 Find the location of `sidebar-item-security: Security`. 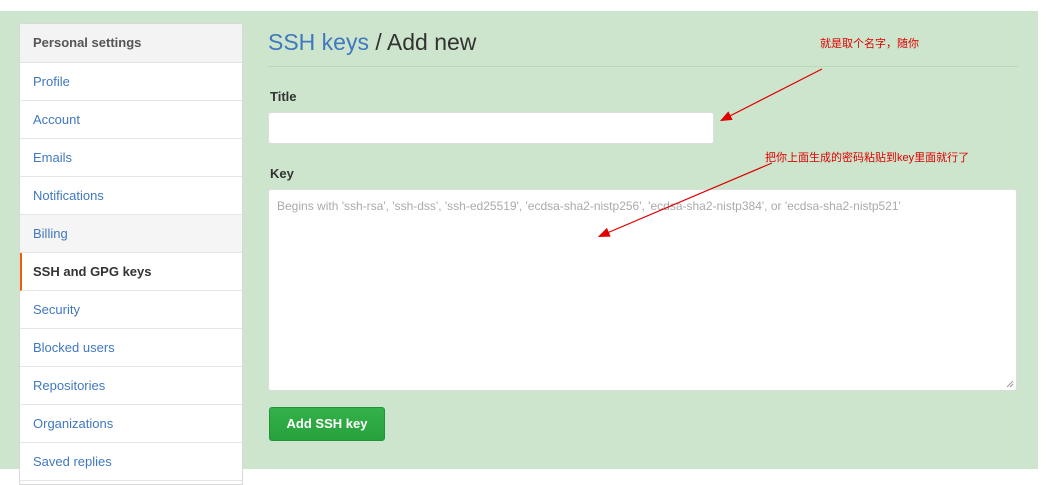

sidebar-item-security: Security is located at coordinates (131, 310).